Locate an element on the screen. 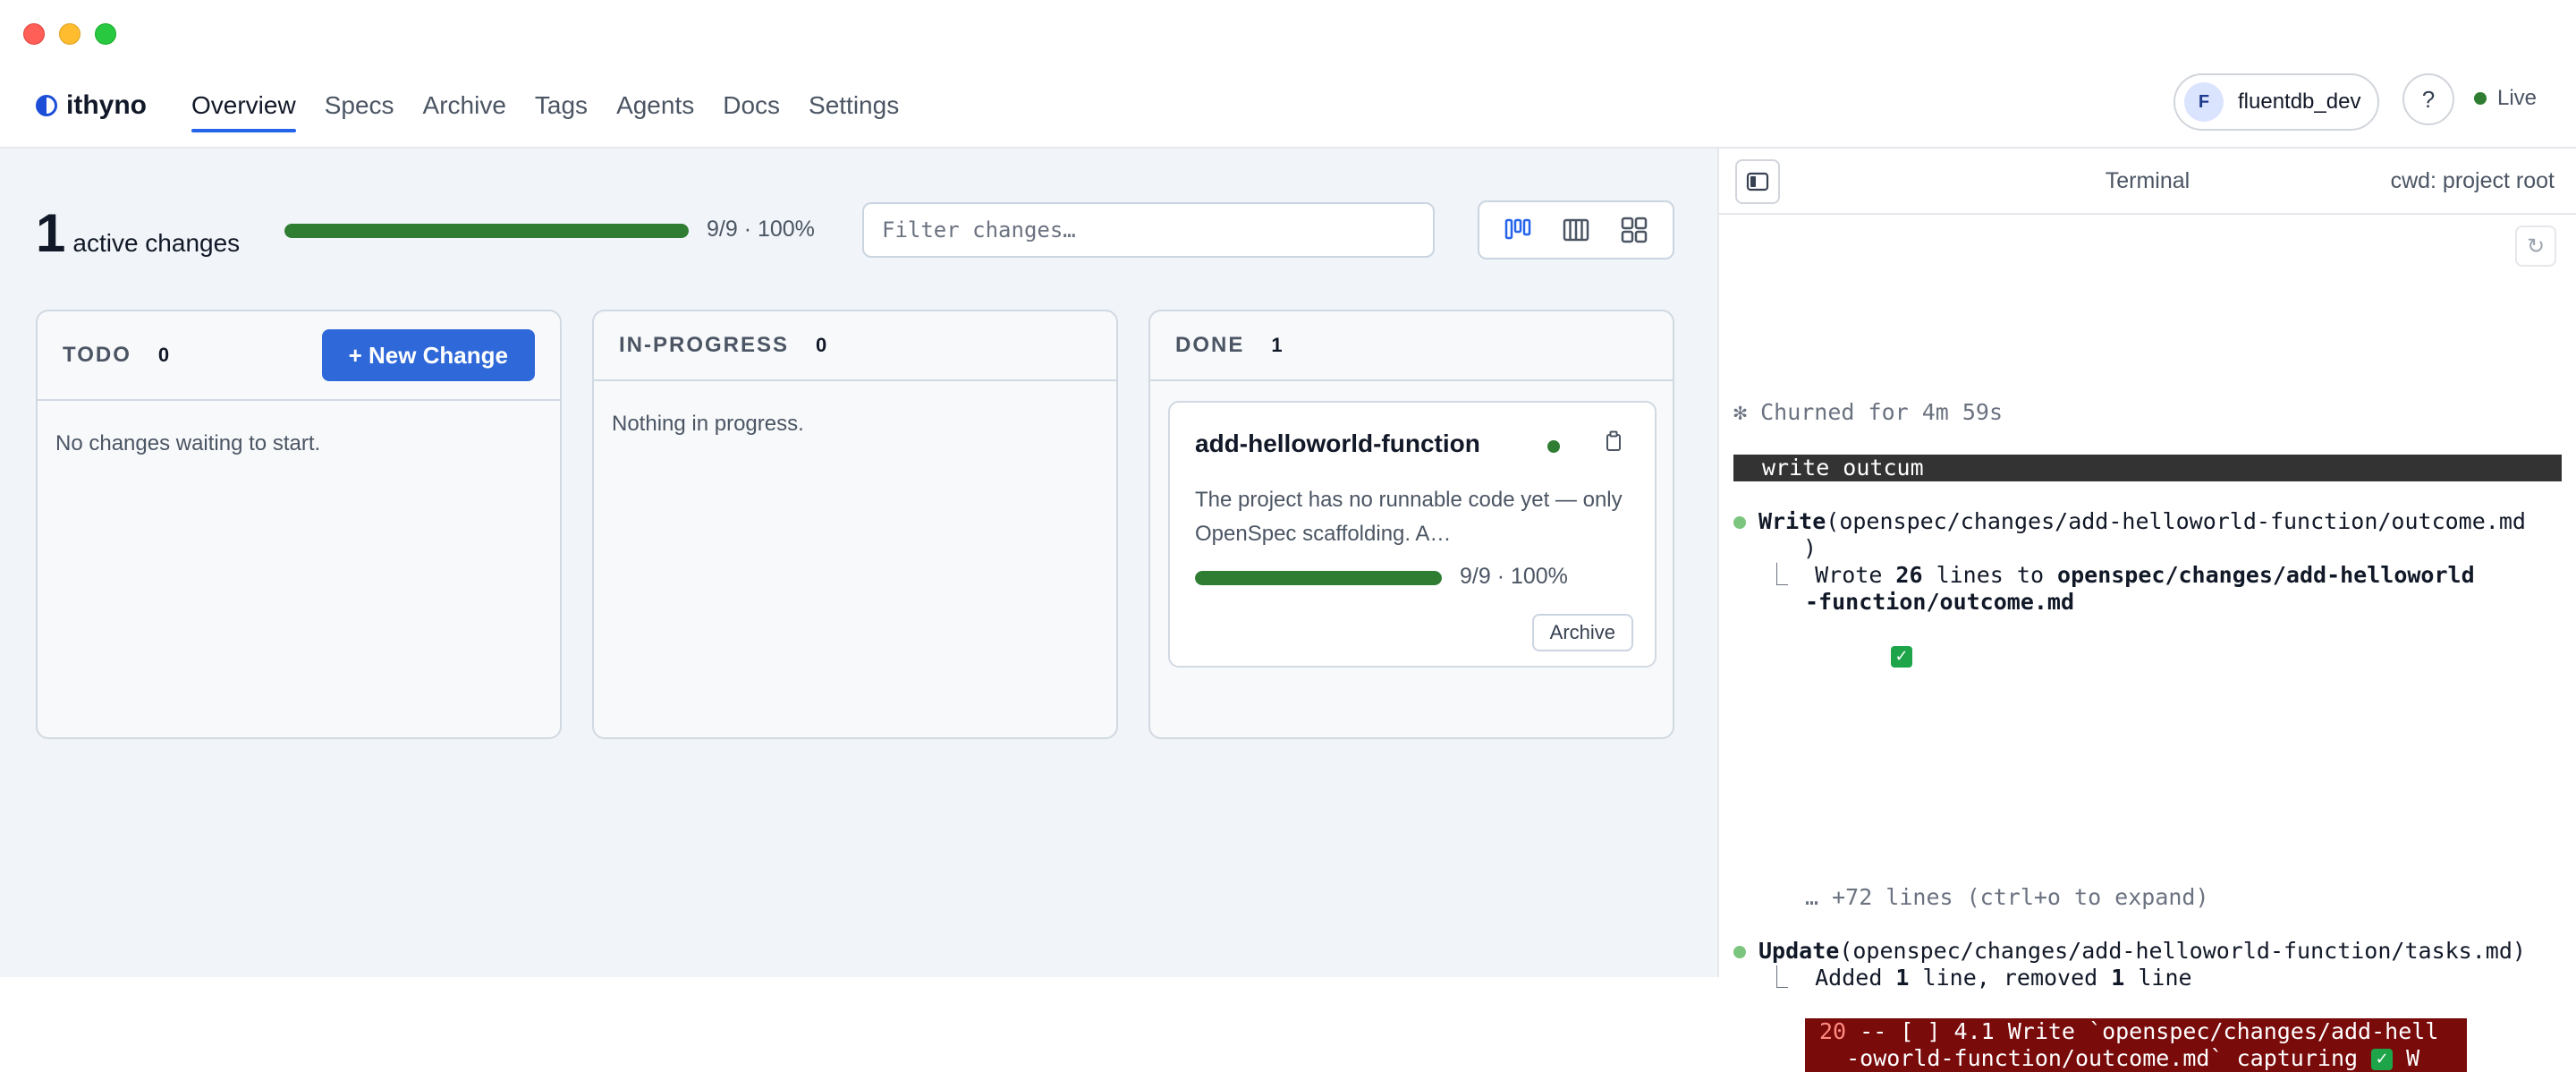 The height and width of the screenshot is (1072, 2576). avatar: F is located at coordinates (2204, 102).